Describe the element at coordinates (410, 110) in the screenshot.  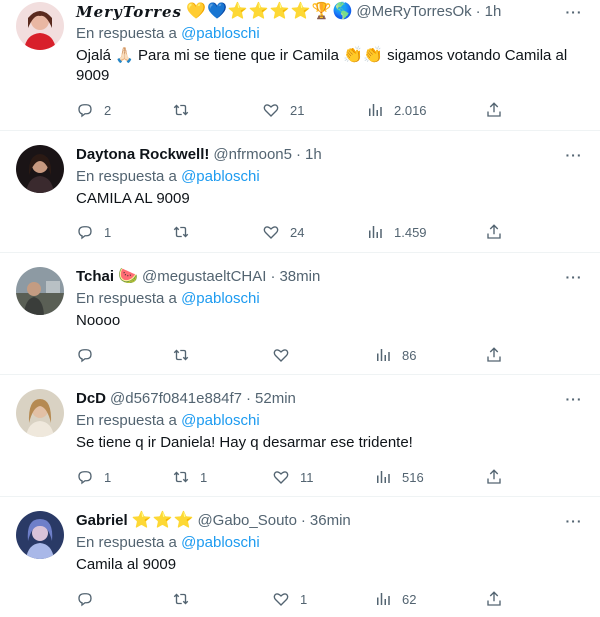
I see `views-count: 2.016` at that location.